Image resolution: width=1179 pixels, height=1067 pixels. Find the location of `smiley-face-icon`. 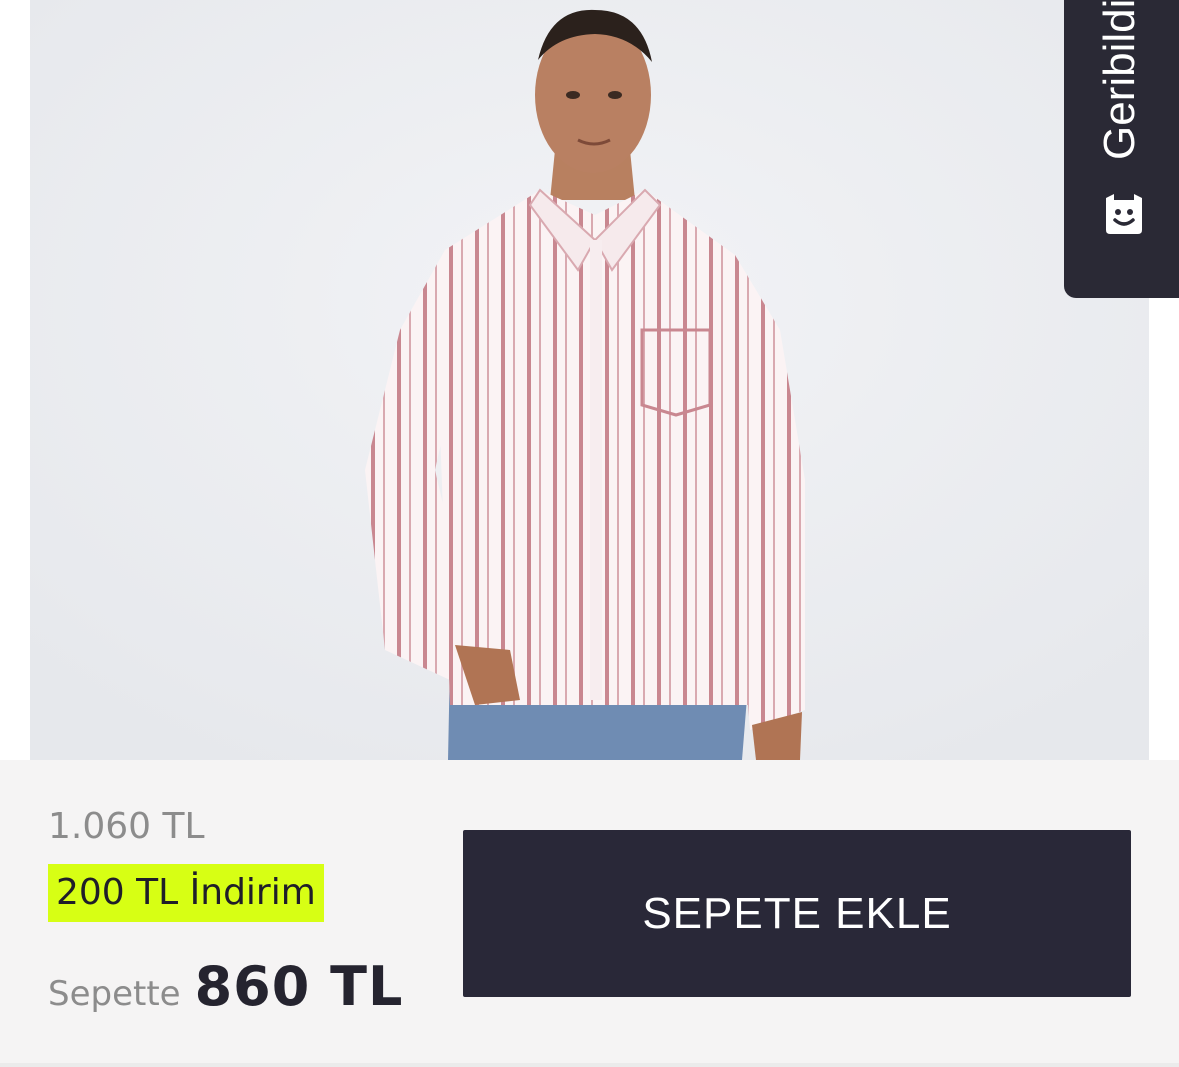

smiley-face-icon is located at coordinates (1124, 214).